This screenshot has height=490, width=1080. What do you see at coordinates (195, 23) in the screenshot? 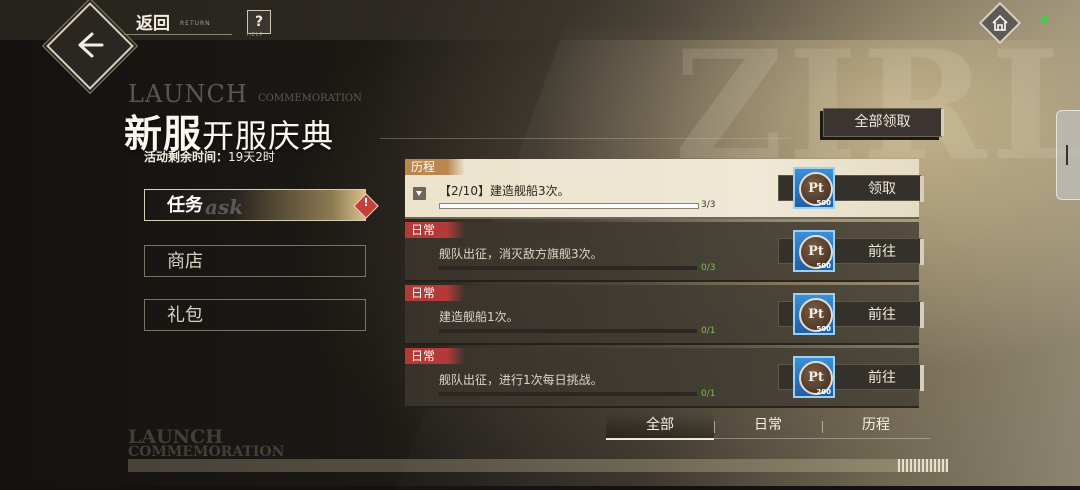
I see `back-sub-label: RETURN` at bounding box center [195, 23].